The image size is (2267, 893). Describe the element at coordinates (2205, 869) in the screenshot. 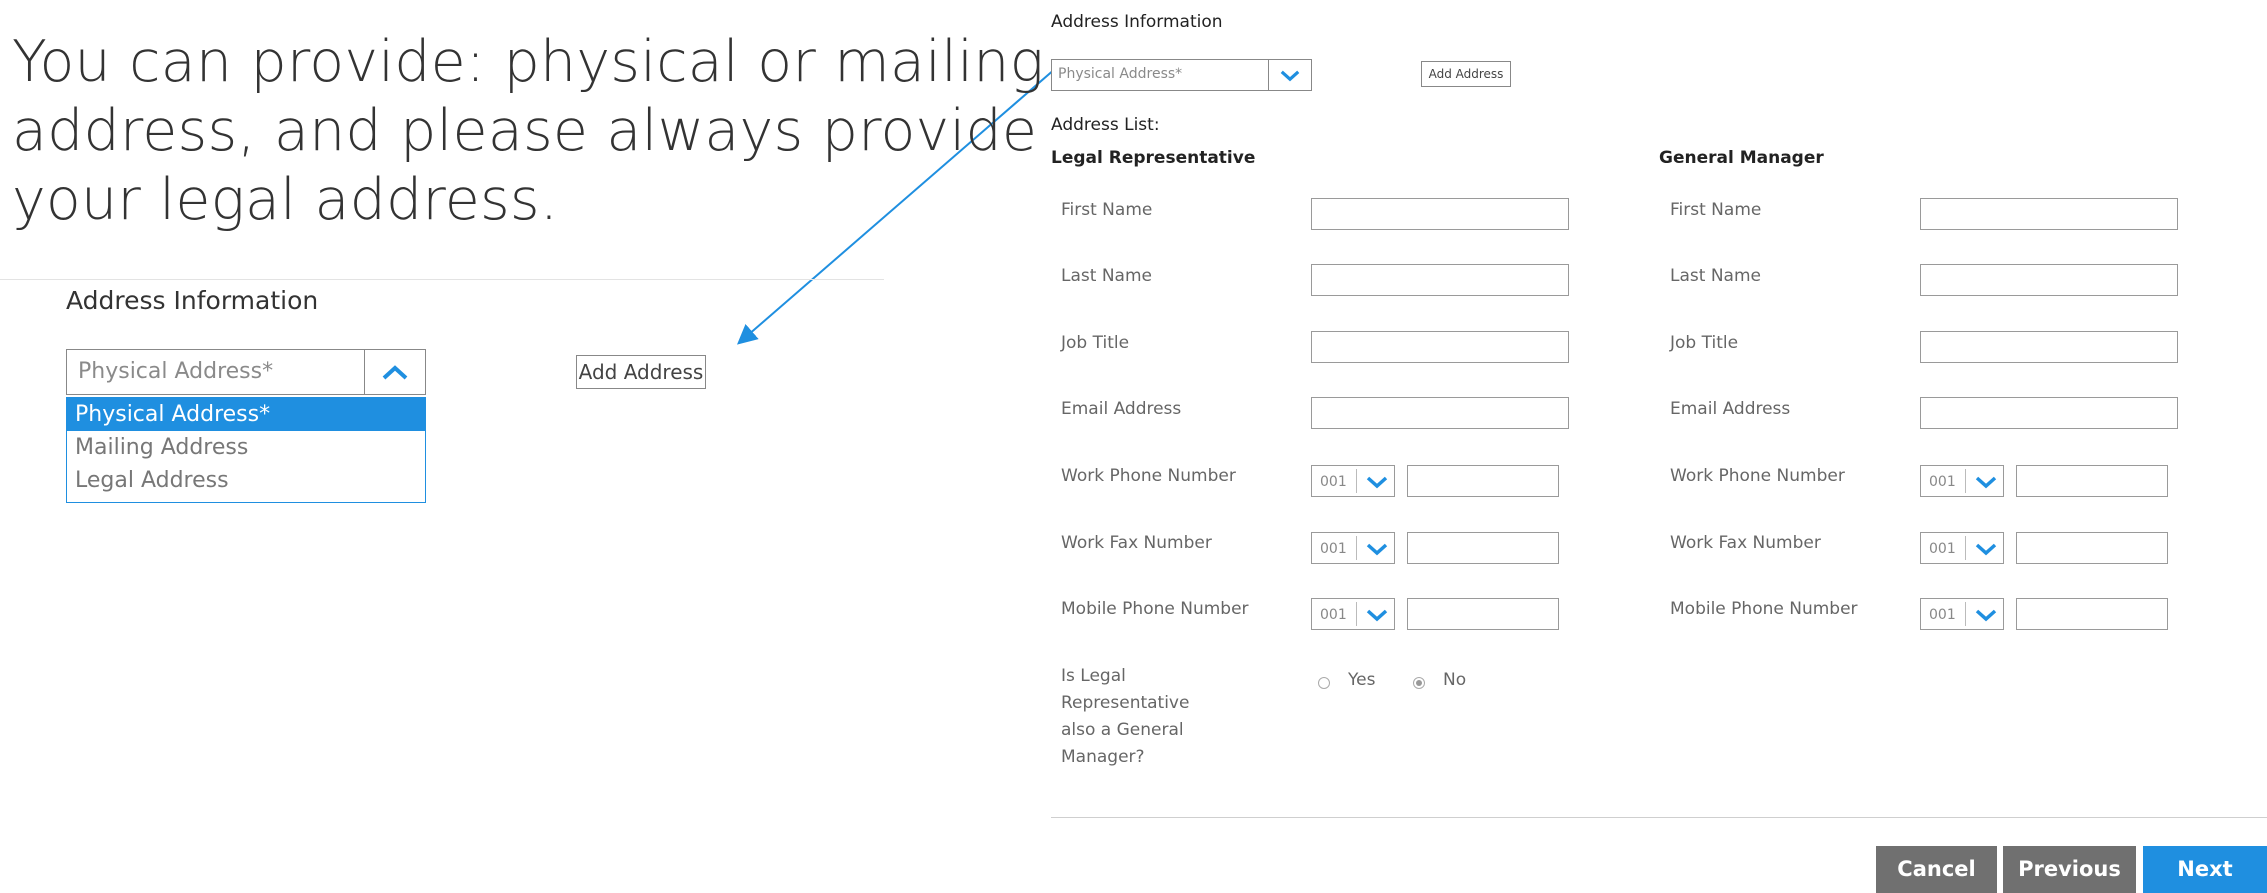

I see `next-button: Next` at that location.